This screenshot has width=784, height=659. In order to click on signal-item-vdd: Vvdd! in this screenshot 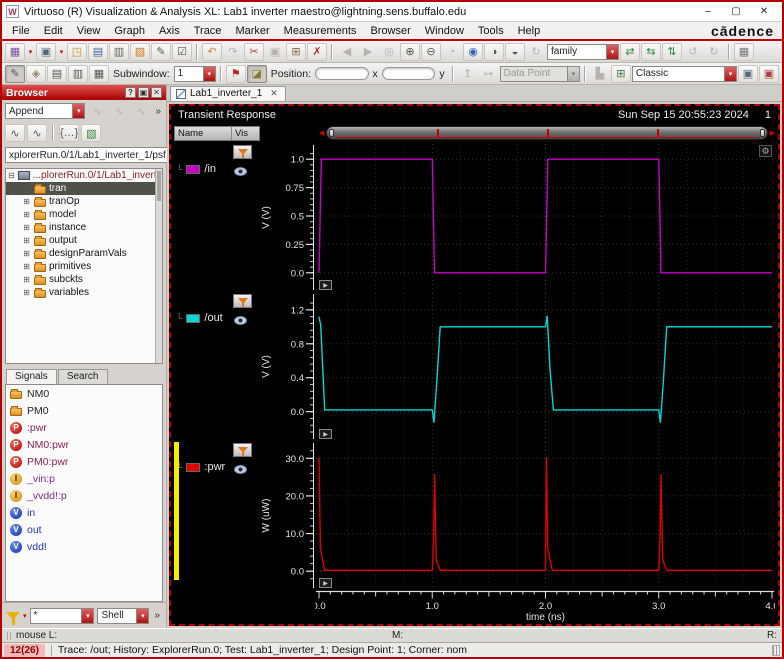, I will do `click(84, 546)`.